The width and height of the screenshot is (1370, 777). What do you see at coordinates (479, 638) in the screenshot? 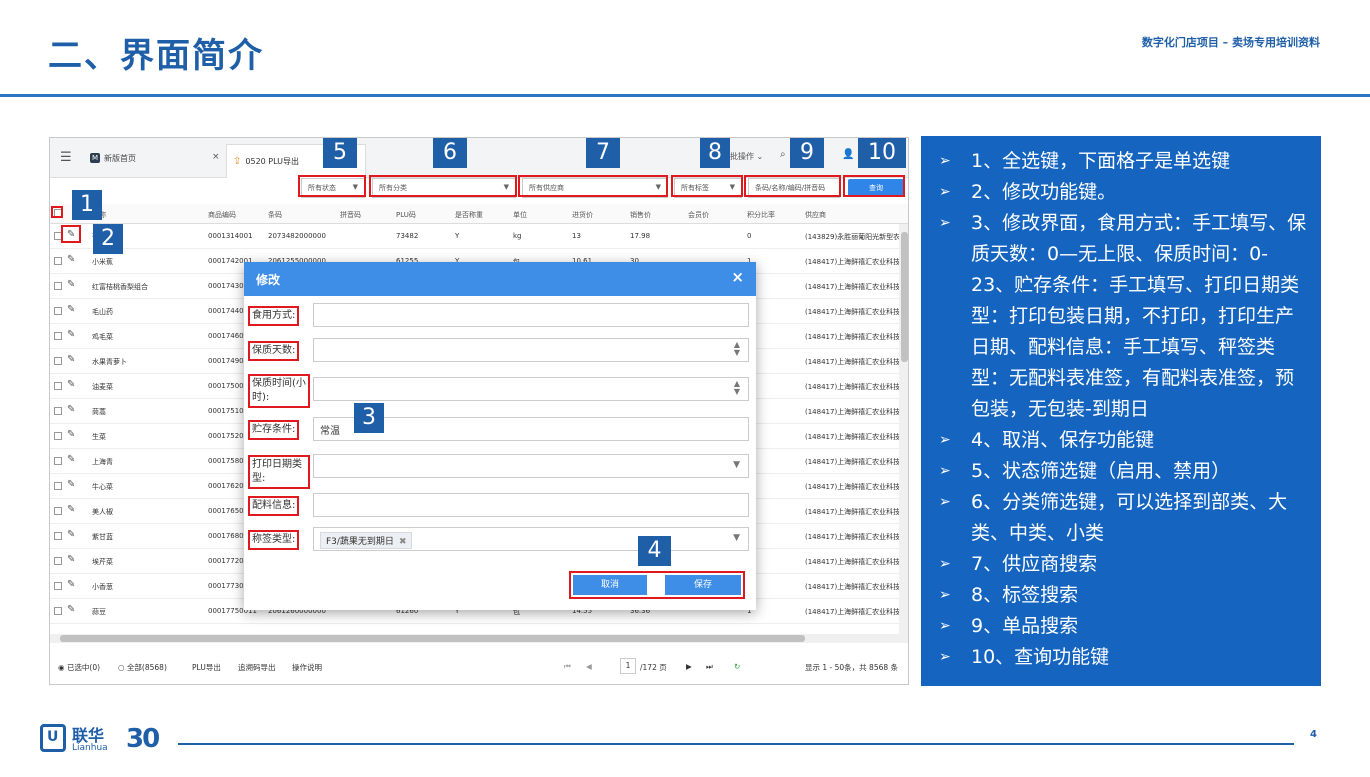
I see `horizontal-scrollbar` at bounding box center [479, 638].